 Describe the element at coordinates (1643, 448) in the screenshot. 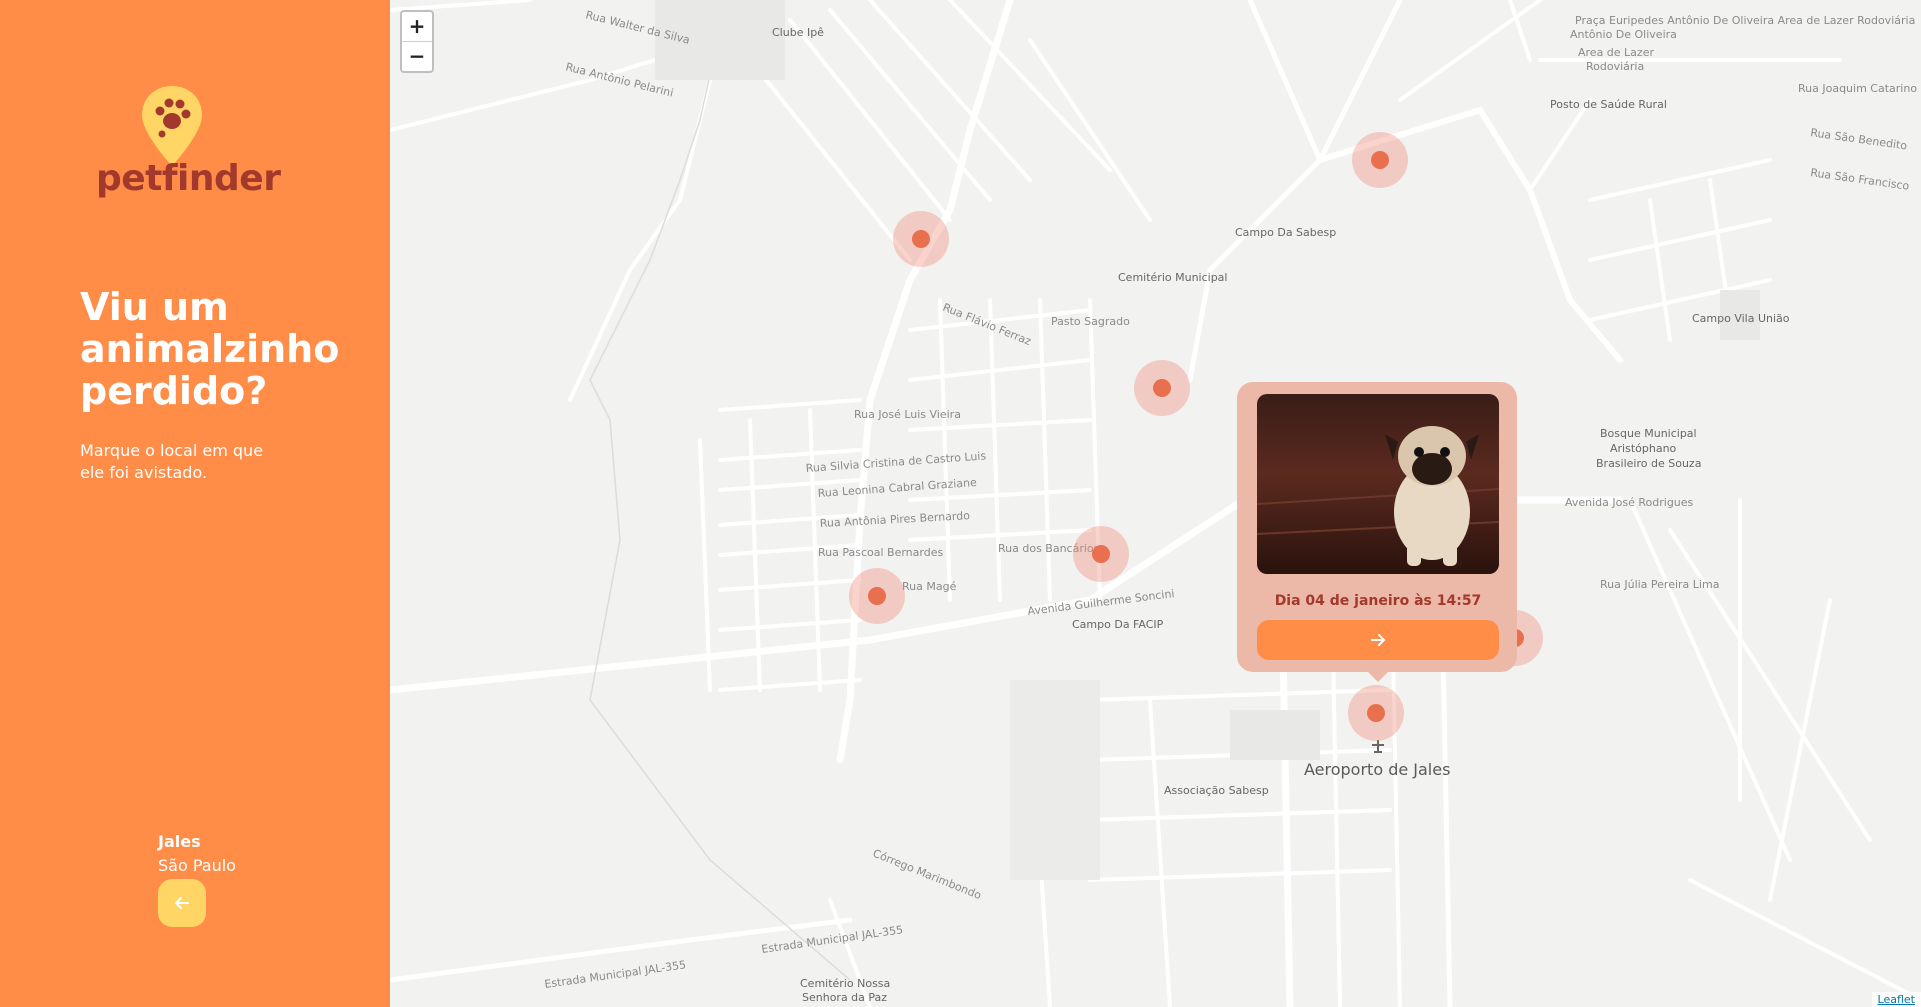

I see `svg-text: Aristóphano` at that location.